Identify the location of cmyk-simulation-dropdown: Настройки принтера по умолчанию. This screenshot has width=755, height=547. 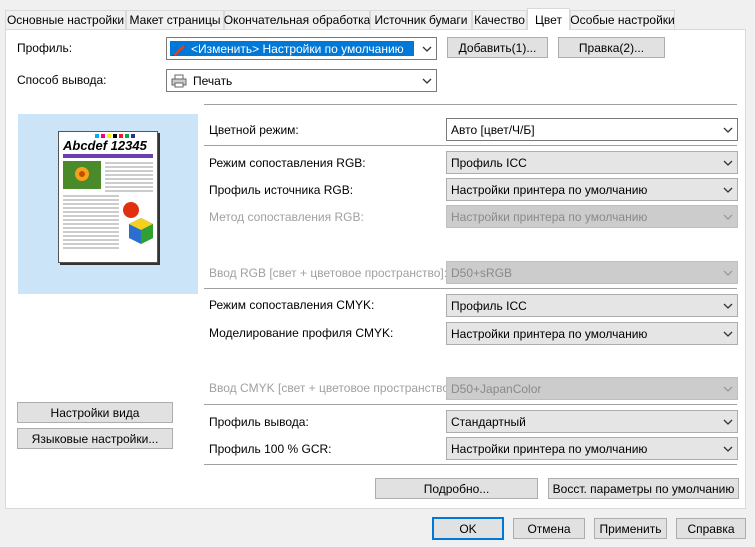
(592, 333).